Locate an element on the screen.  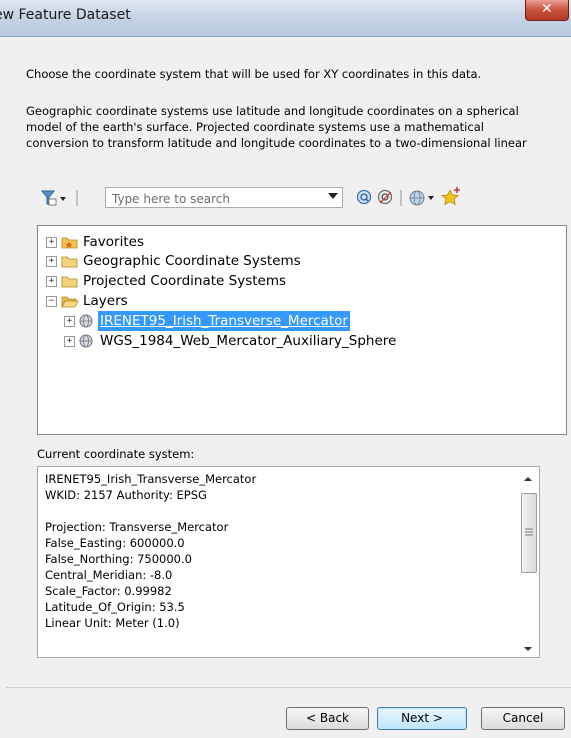
tree-item-geographic-coordinate-systems: + Geographic Coordinate Systems is located at coordinates (221, 261).